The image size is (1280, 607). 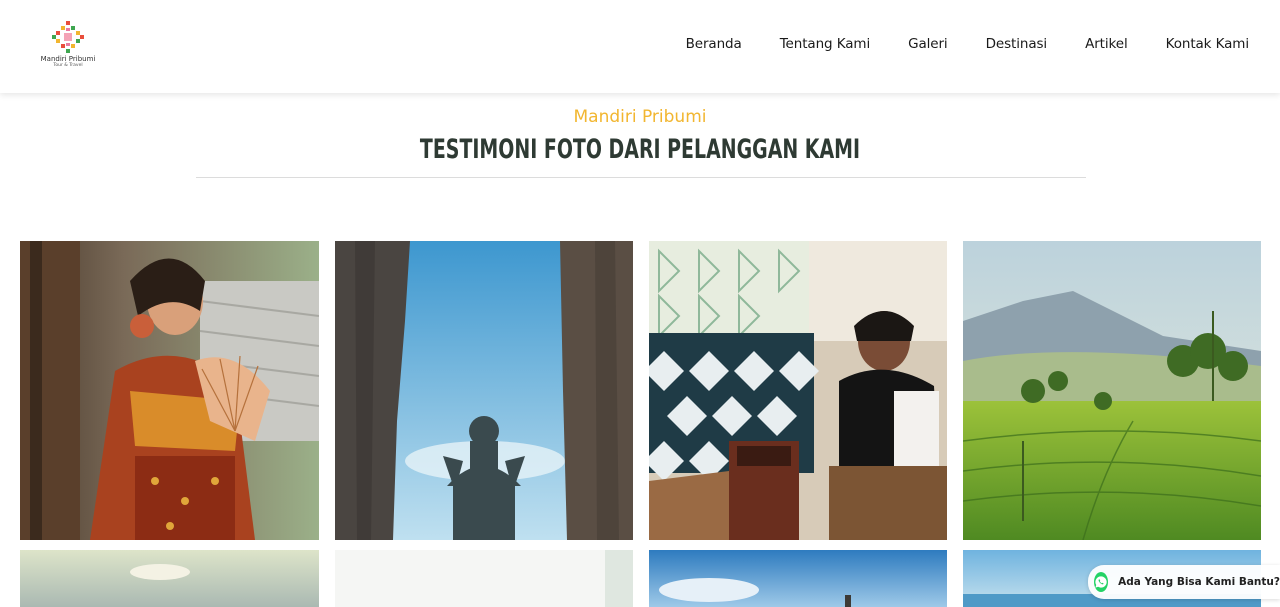 What do you see at coordinates (640, 117) in the screenshot?
I see `section-eyebrow: Mandiri Pribumi` at bounding box center [640, 117].